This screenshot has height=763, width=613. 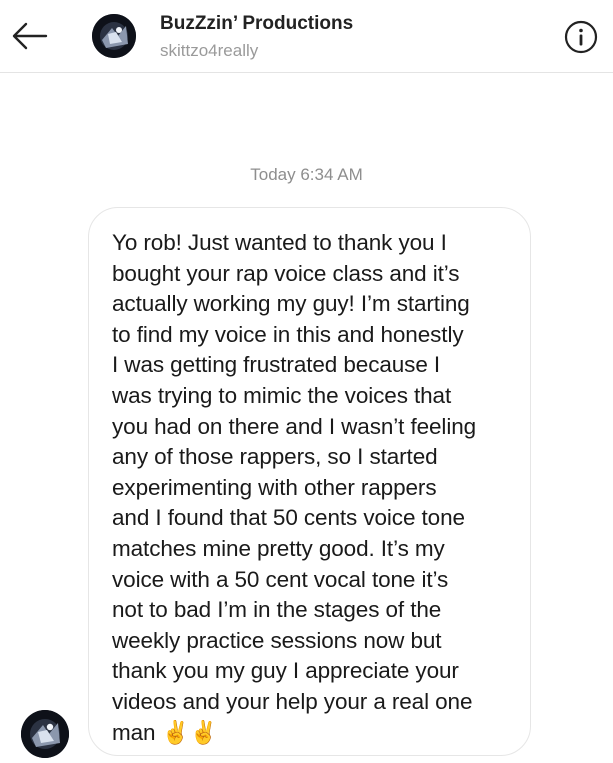 I want to click on contact-name: BuzZzin’ Productions, so click(x=256, y=24).